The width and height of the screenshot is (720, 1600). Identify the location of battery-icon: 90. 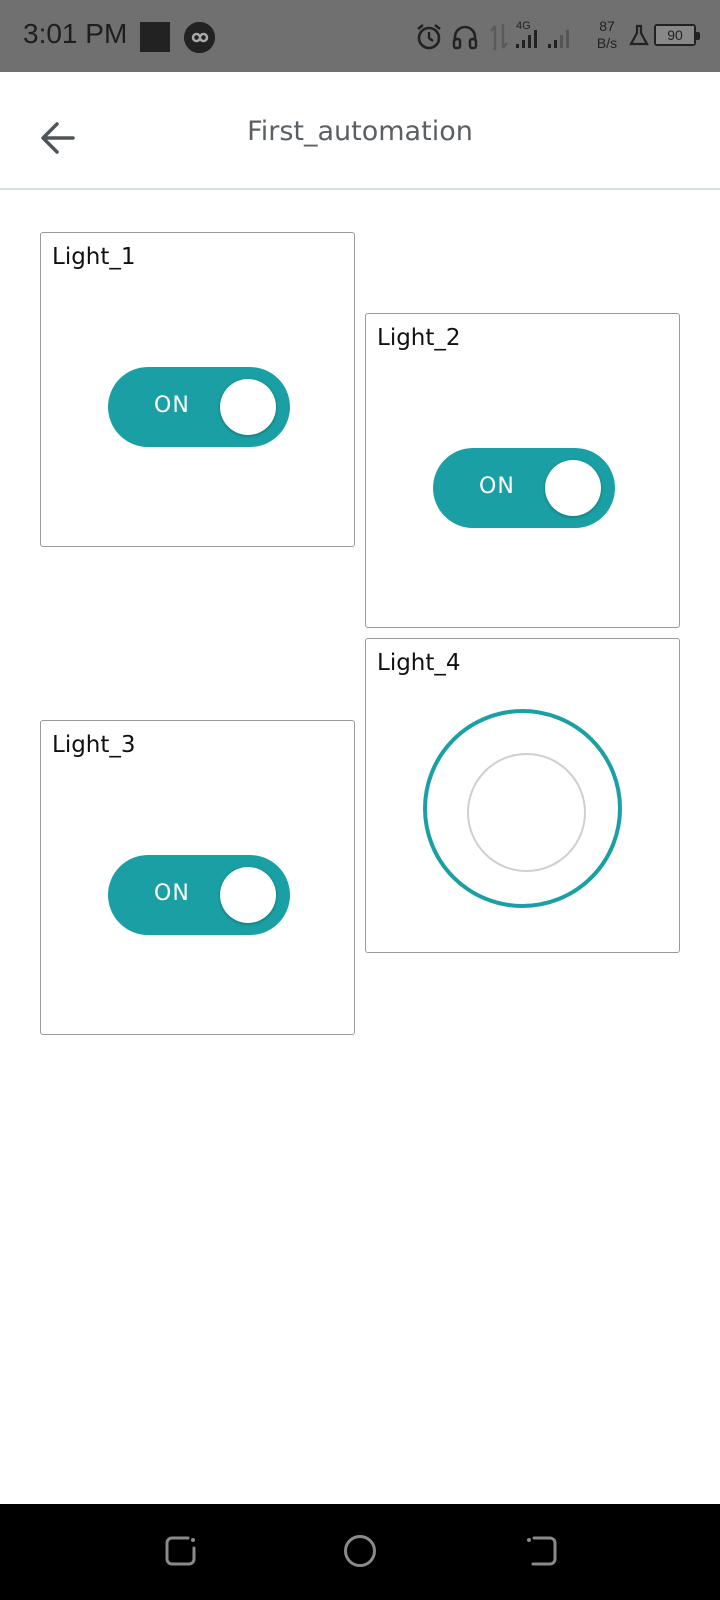
(677, 35).